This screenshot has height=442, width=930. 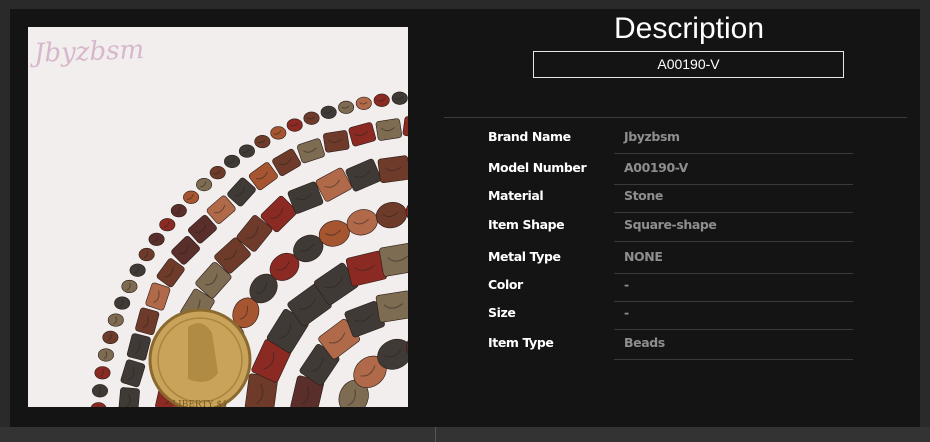 I want to click on spec-value: Stone, so click(x=643, y=195).